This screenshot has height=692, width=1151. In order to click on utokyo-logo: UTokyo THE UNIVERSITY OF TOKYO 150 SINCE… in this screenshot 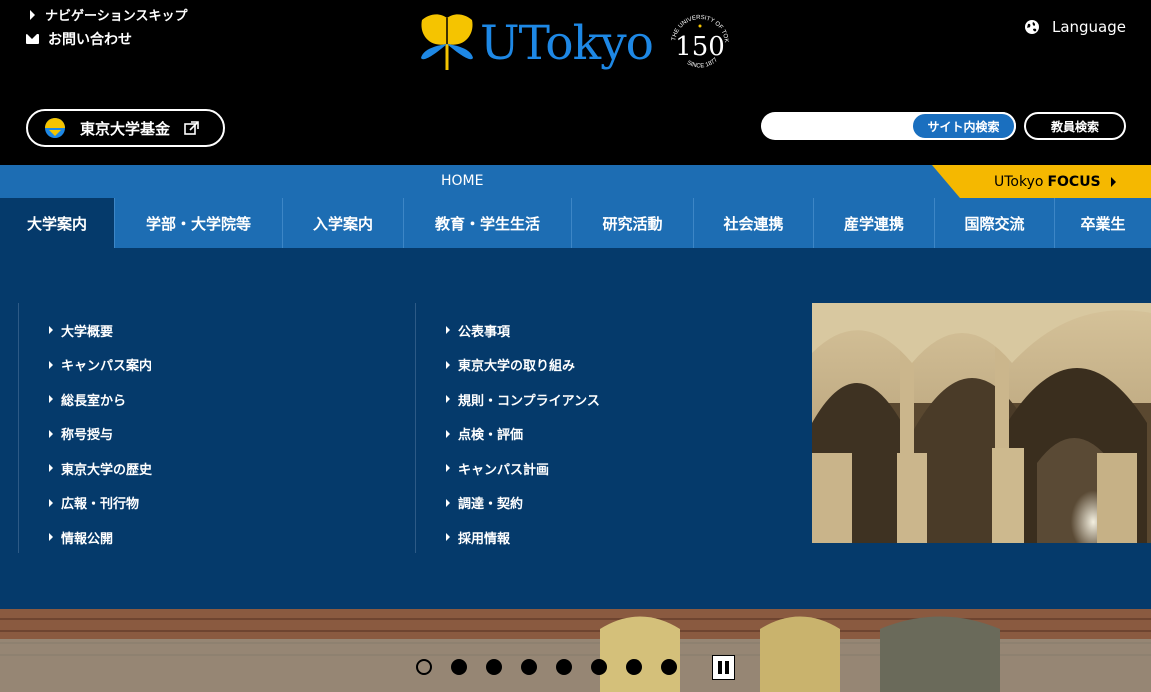, I will do `click(579, 44)`.